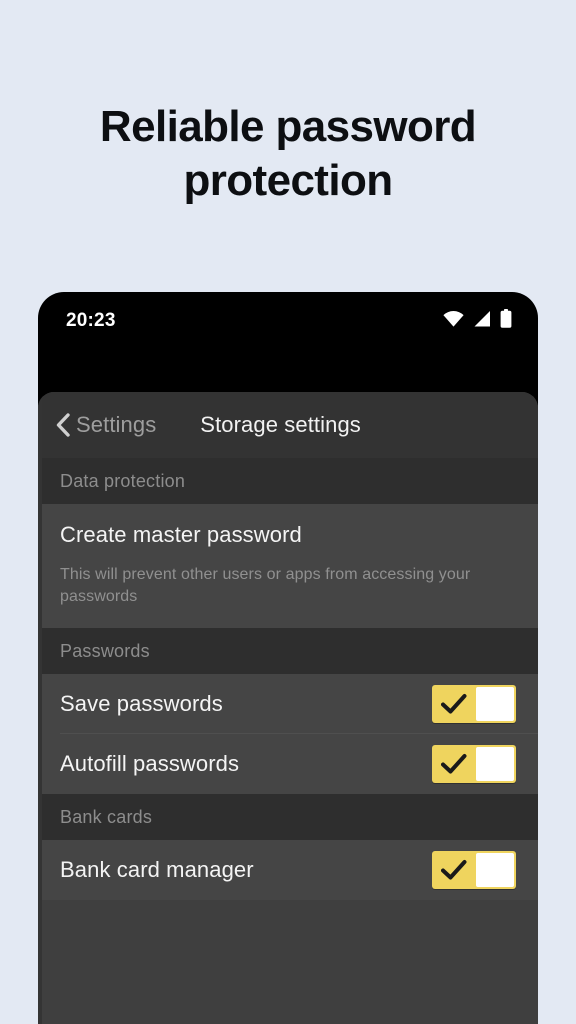  I want to click on list-item-title: Bank card manager, so click(157, 869).